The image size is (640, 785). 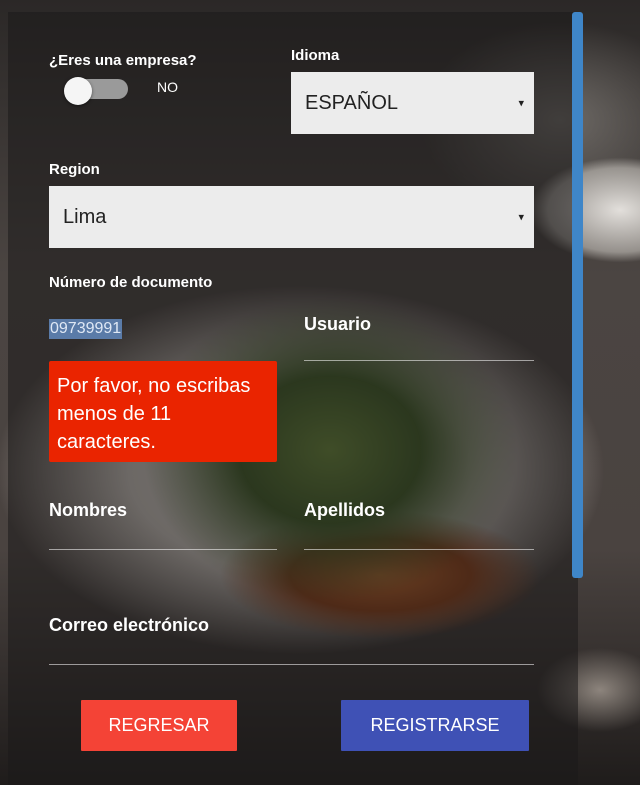 What do you see at coordinates (97, 91) in the screenshot?
I see `company-toggle` at bounding box center [97, 91].